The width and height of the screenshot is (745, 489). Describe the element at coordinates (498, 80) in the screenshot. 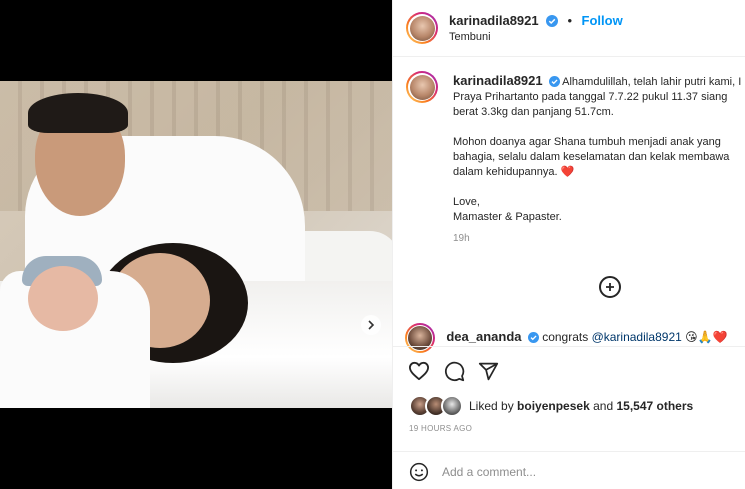

I see `caption-username: karinadila8921` at that location.